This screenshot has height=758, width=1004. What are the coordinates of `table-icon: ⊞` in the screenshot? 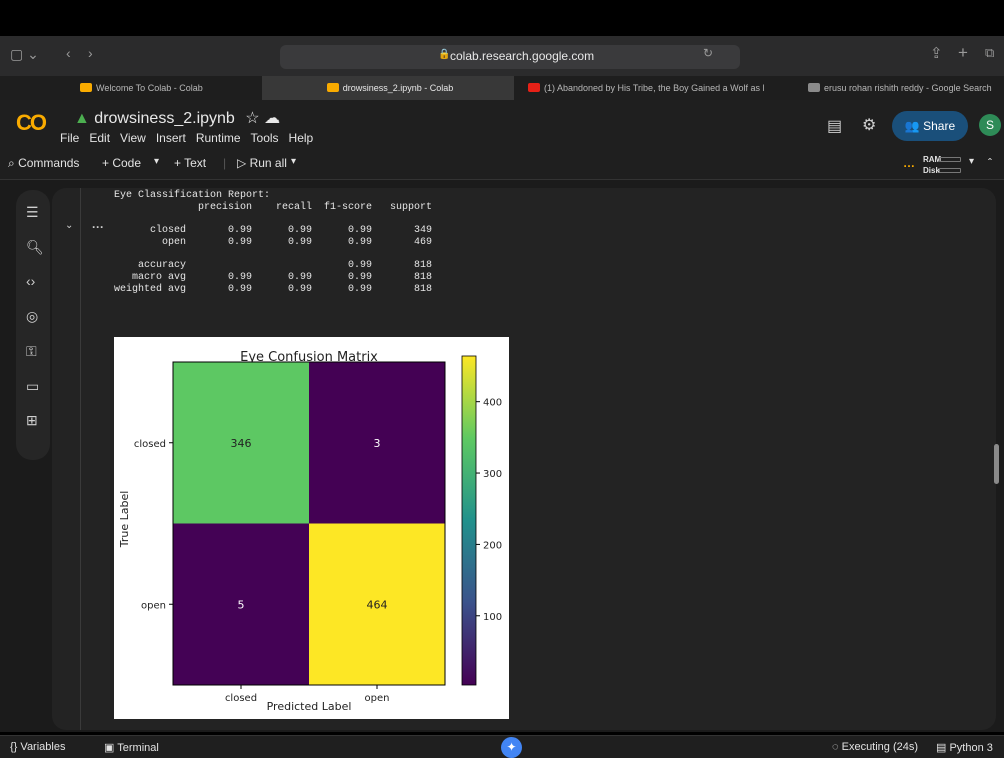 It's located at (32, 420).